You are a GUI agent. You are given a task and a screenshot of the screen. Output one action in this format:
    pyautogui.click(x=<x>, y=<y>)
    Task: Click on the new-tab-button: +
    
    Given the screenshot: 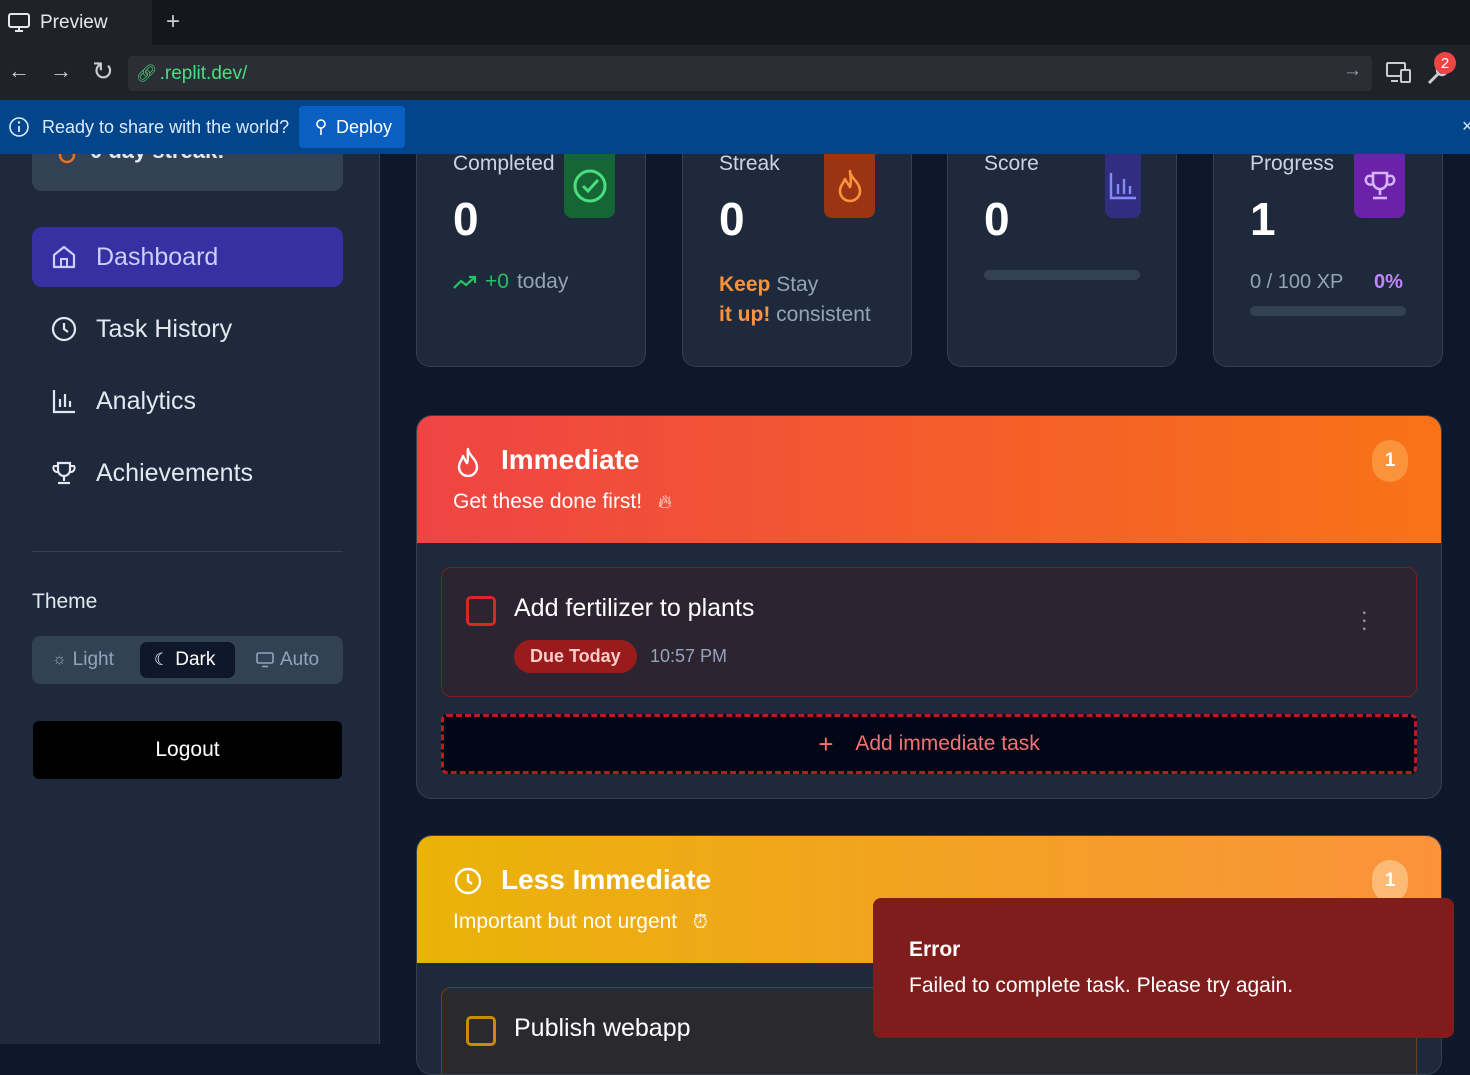 What is the action you would take?
    pyautogui.click(x=173, y=22)
    